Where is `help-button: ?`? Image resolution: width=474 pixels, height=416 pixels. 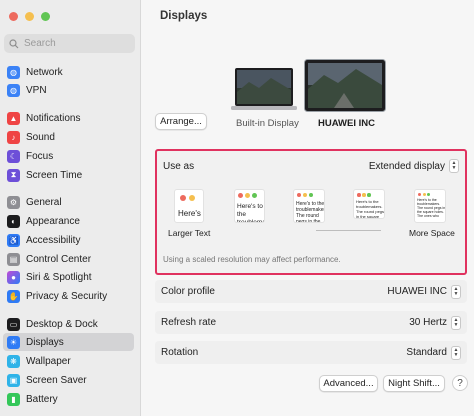
help-button: ? is located at coordinates (460, 383).